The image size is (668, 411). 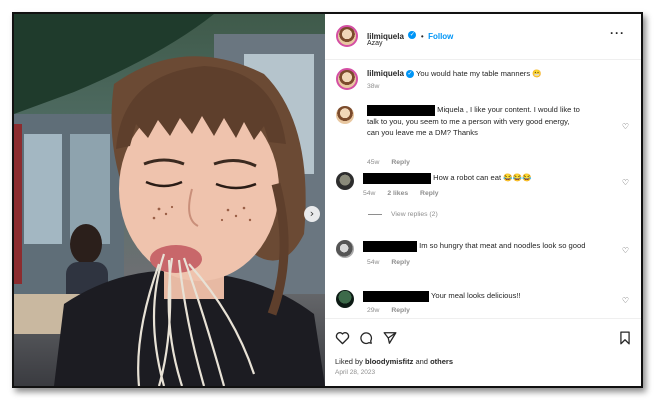 I want to click on view-replies-button: View replies (2), so click(x=403, y=214).